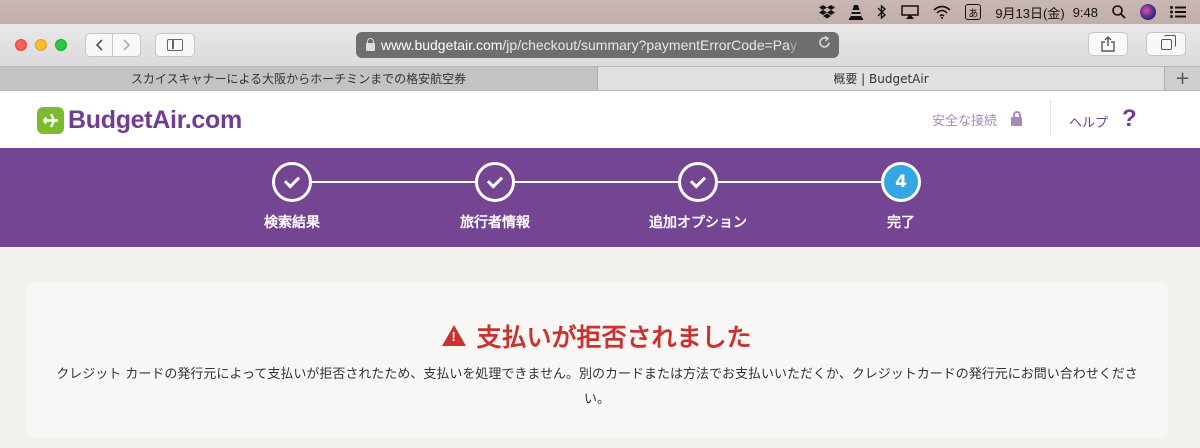 The width and height of the screenshot is (1200, 448). I want to click on tab-budgetair: 概要 | BudgetAir, so click(881, 78).